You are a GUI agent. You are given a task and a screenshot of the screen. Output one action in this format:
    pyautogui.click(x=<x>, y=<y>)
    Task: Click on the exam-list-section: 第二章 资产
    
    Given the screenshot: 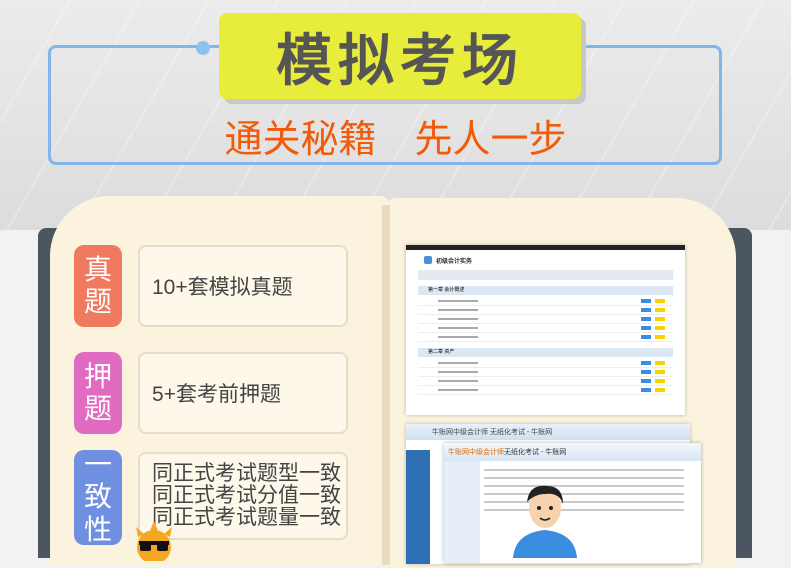 What is the action you would take?
    pyautogui.click(x=545, y=352)
    